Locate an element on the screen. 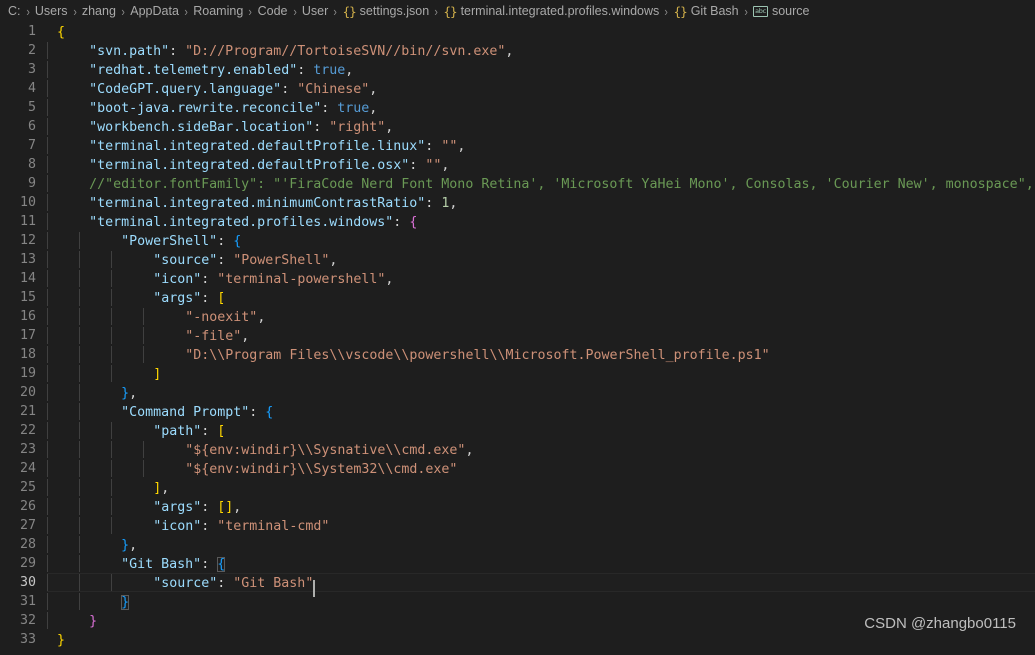 The image size is (1035, 655). code-line-text: "workbench.sideBar.location": "right", is located at coordinates (541, 126).